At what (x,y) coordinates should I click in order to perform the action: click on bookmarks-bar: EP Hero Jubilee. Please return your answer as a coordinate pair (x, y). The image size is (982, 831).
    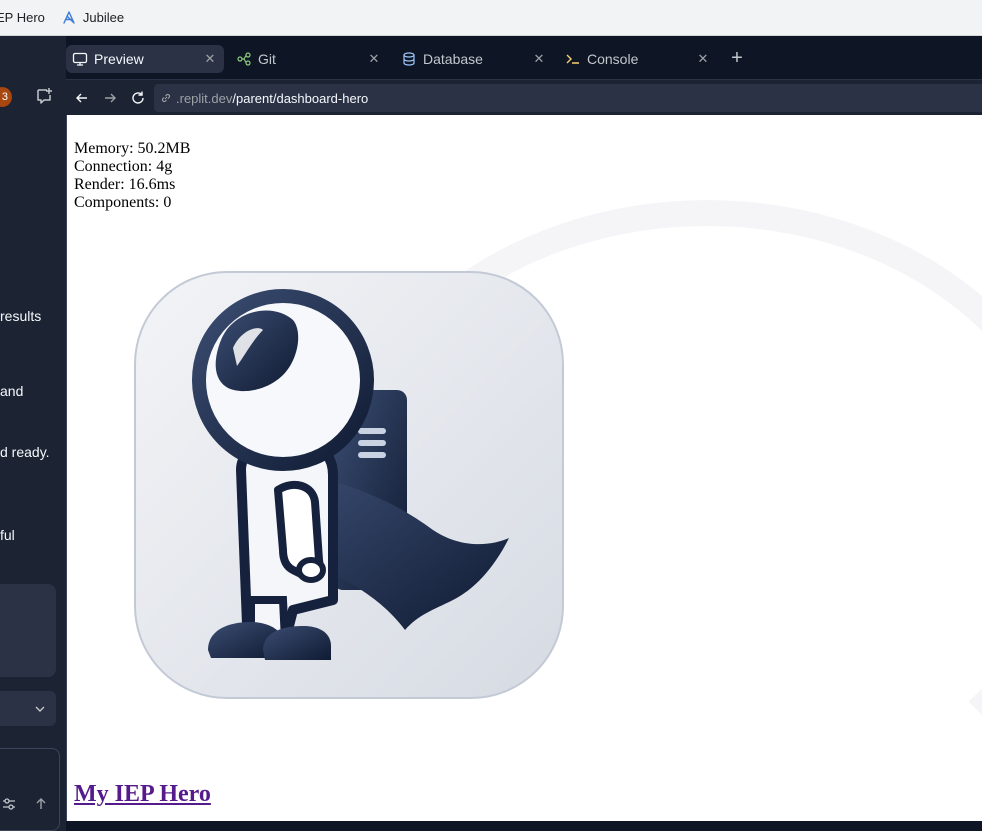
    Looking at the image, I should click on (491, 18).